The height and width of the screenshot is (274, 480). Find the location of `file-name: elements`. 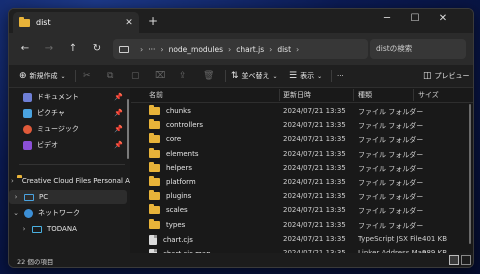

file-name: elements is located at coordinates (182, 153).